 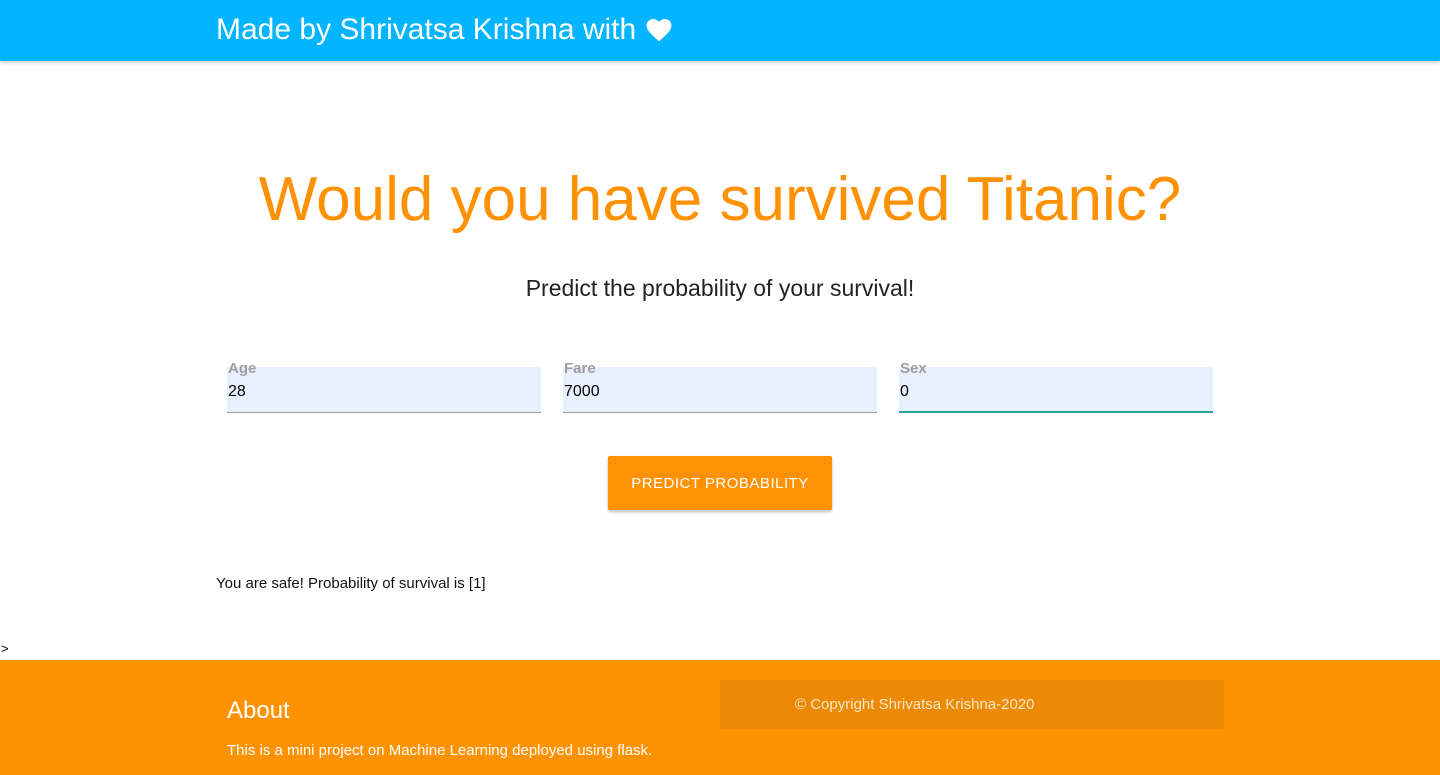 I want to click on age-field: Age, so click(x=384, y=386).